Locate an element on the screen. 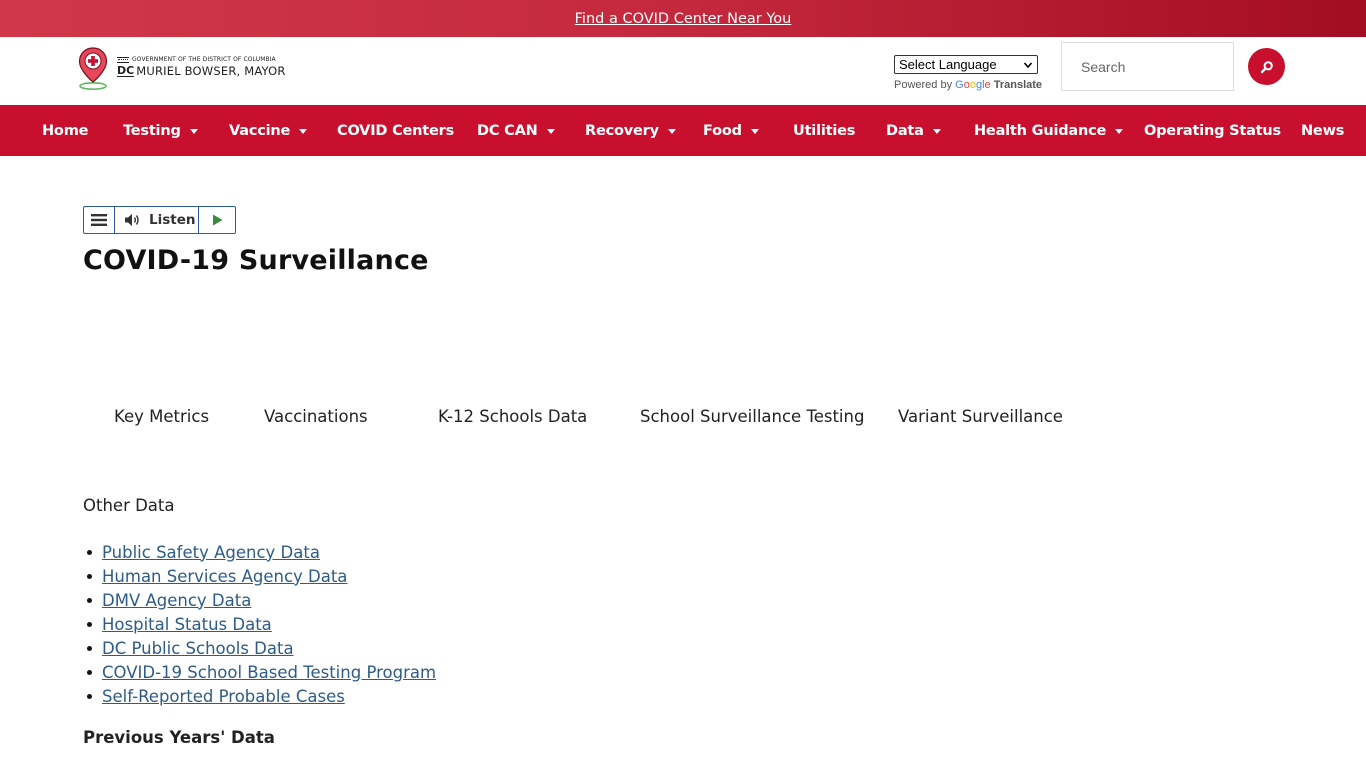  tab-k12-schools-data: K-12 Schools Data is located at coordinates (512, 416).